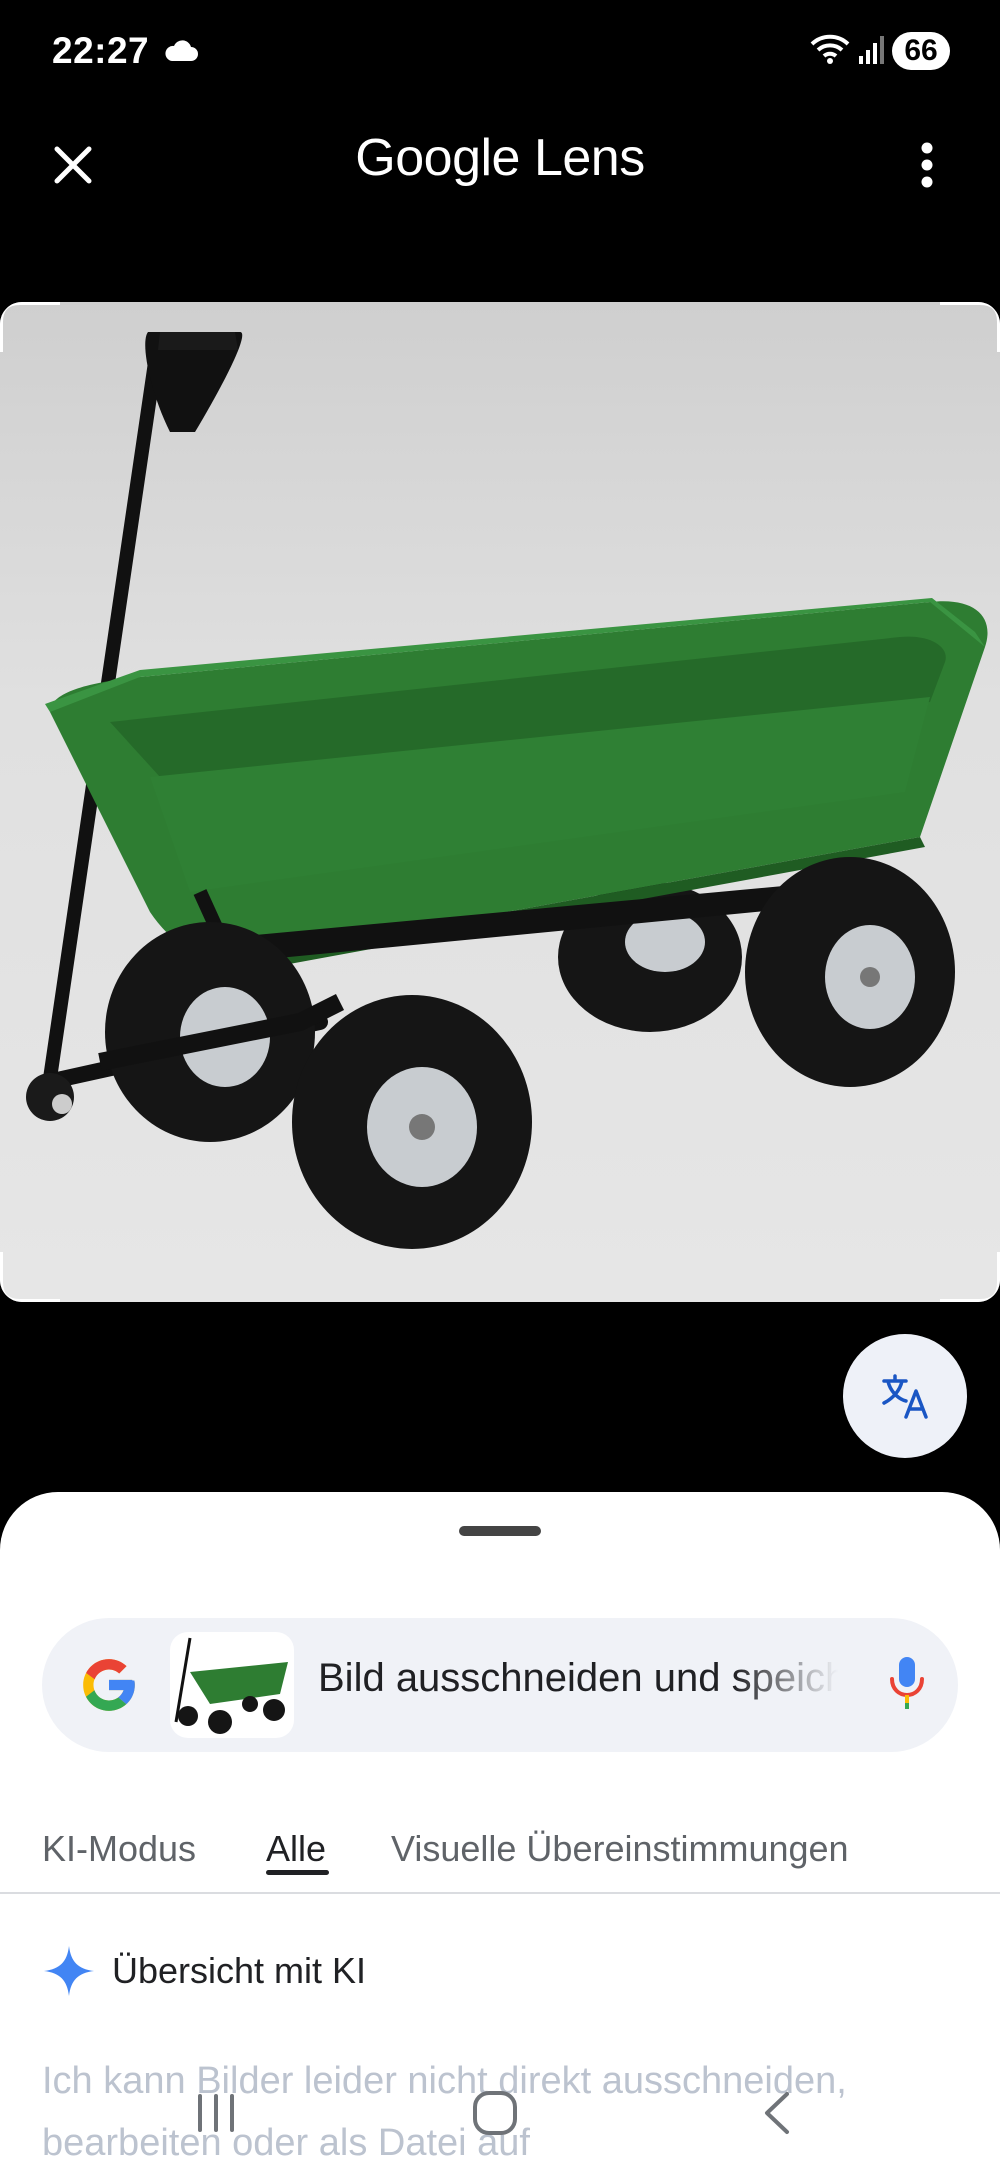  I want to click on home-button, so click(495, 2113).